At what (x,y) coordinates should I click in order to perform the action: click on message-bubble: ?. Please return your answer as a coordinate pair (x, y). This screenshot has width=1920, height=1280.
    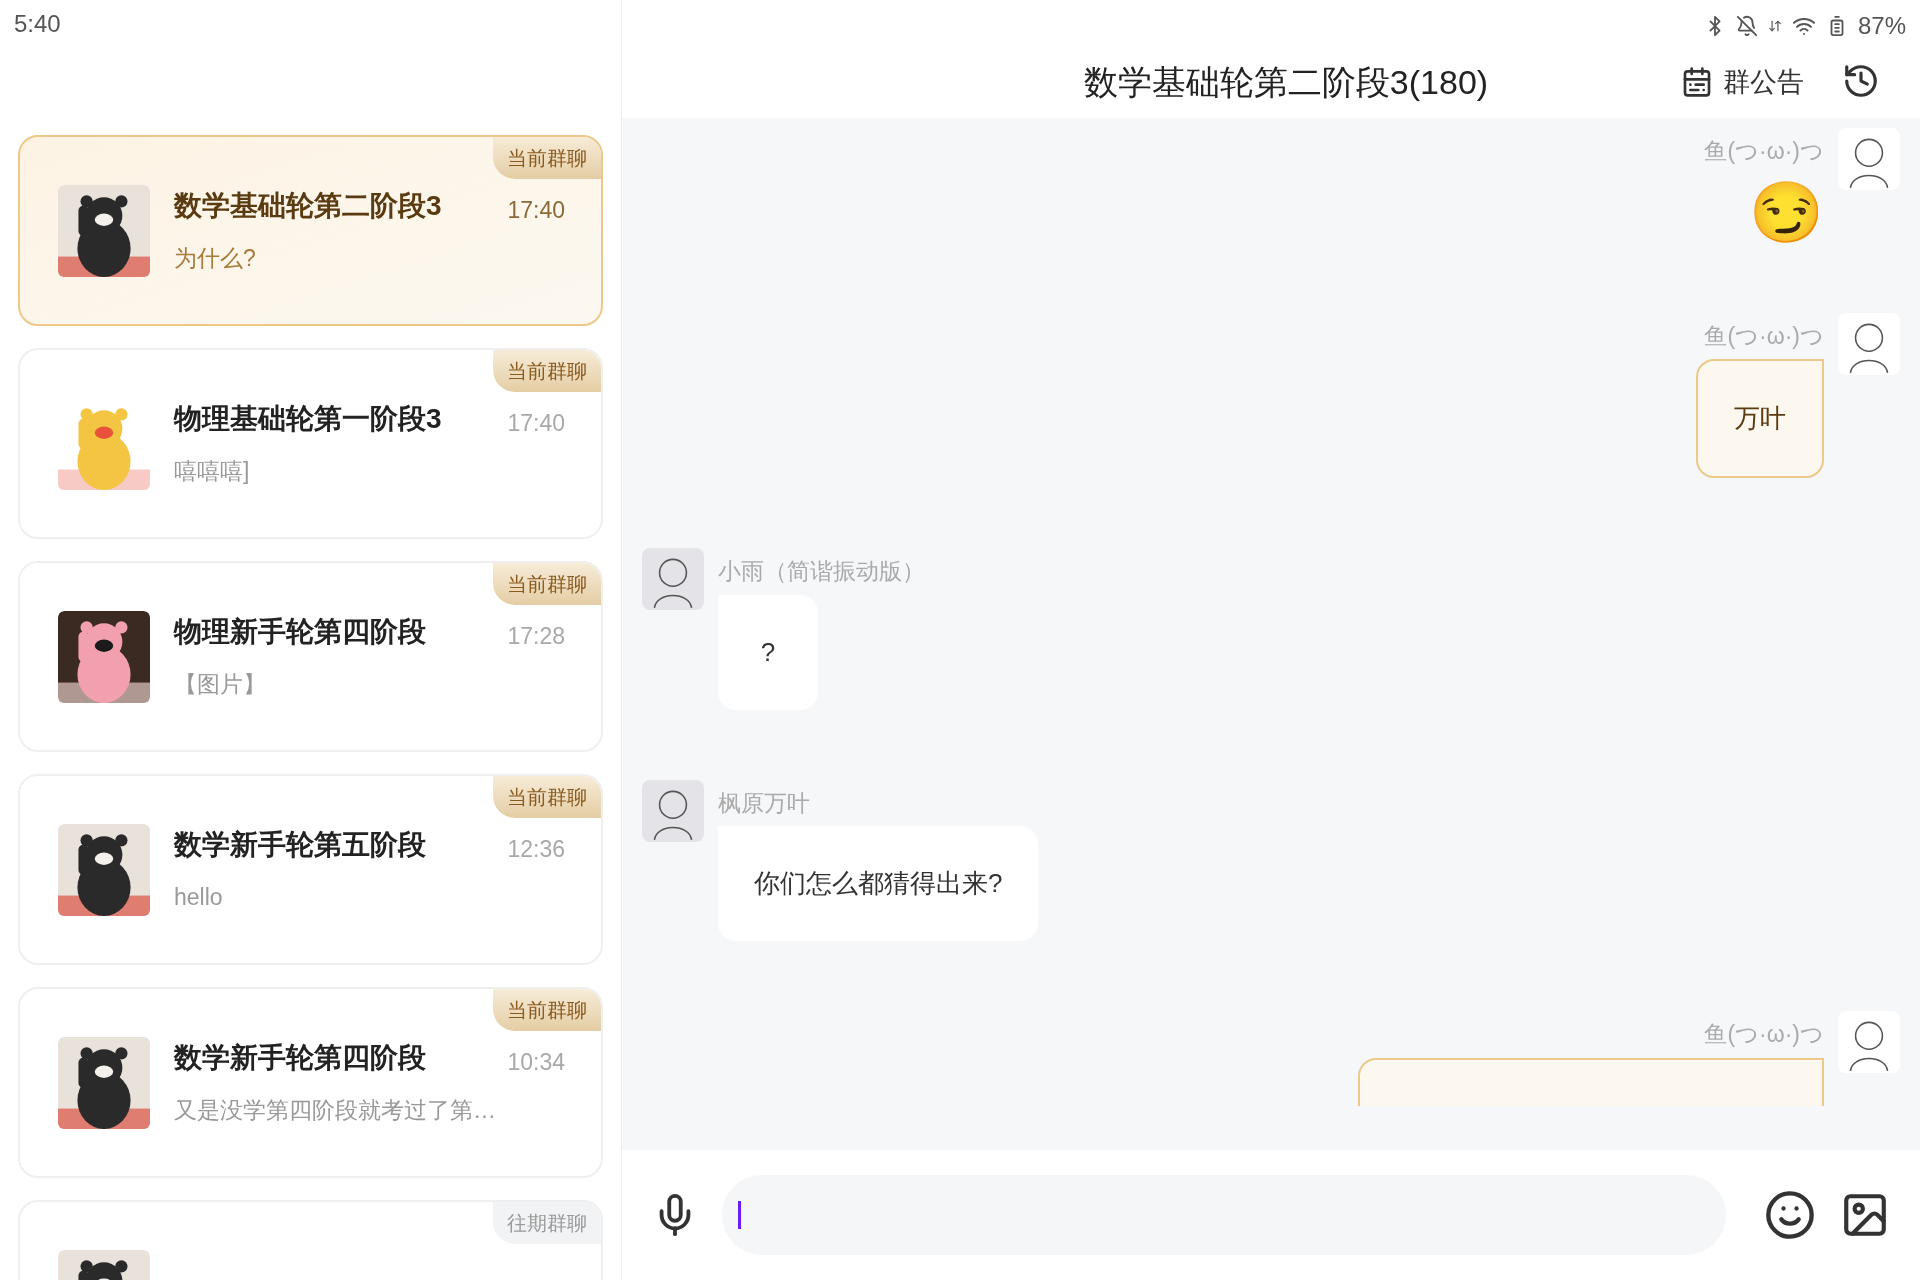
    Looking at the image, I should click on (768, 652).